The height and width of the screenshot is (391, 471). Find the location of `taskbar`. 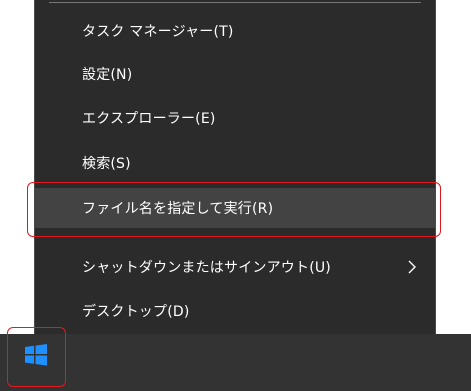

taskbar is located at coordinates (235, 362).